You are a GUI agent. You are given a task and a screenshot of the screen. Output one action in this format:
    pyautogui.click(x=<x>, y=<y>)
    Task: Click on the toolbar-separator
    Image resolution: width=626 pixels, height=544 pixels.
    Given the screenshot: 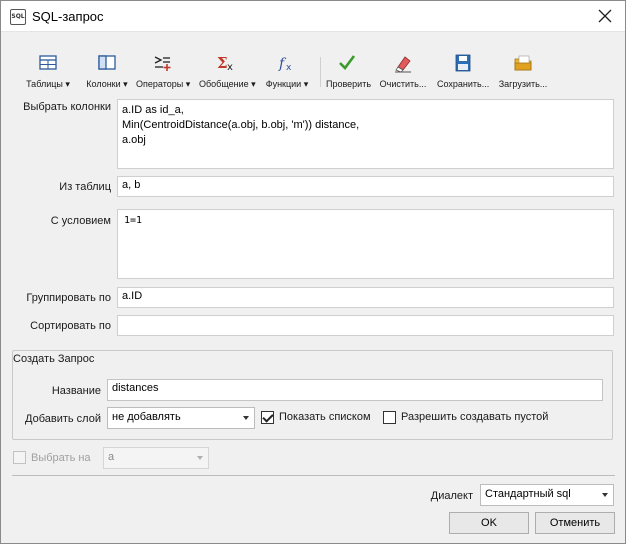 What is the action you would take?
    pyautogui.click(x=320, y=72)
    